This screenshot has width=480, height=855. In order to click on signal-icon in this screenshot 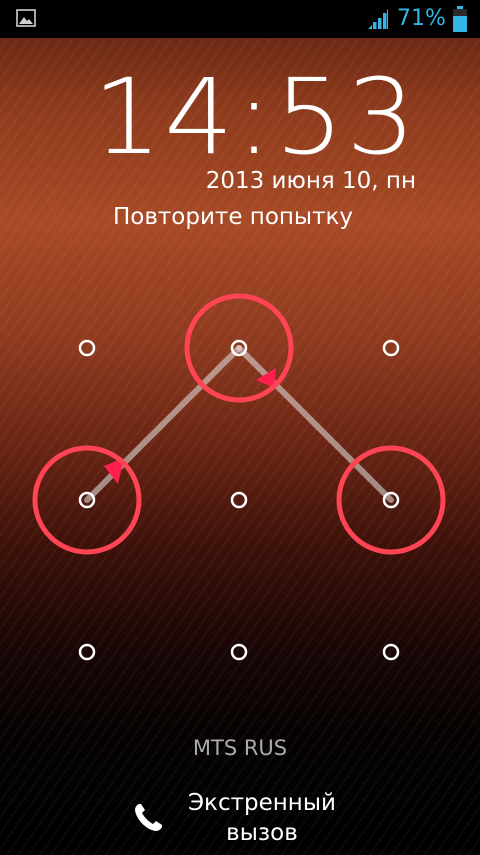, I will do `click(378, 19)`.